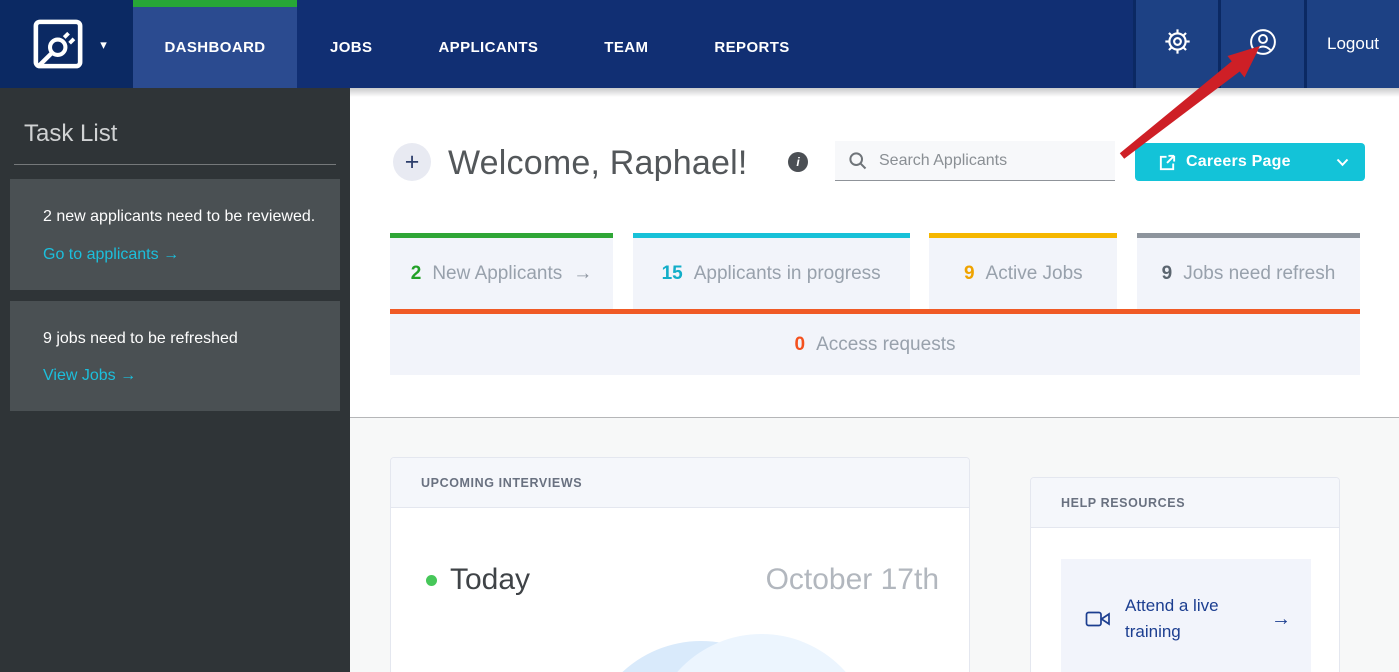 This screenshot has height=672, width=1399. Describe the element at coordinates (598, 163) in the screenshot. I see `page-title: Welcome, Raphael!` at that location.